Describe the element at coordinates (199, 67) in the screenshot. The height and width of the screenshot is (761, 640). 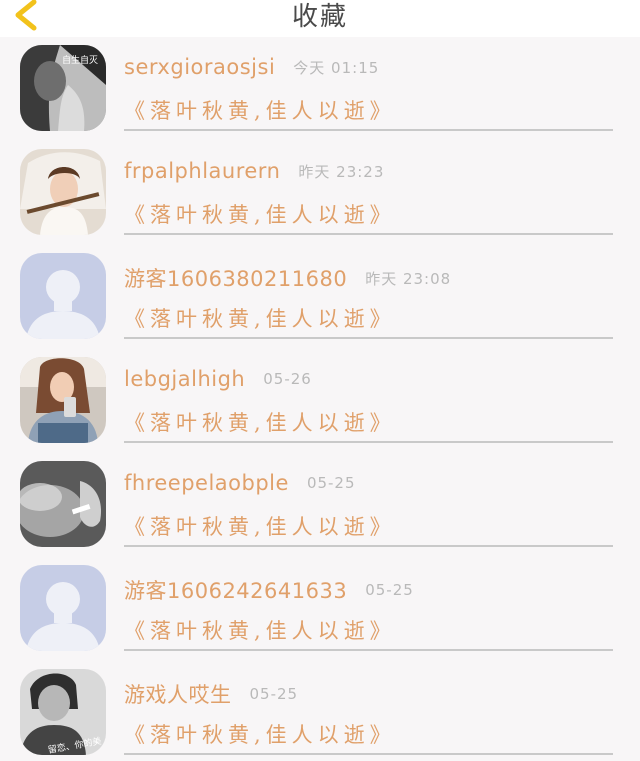
I see `username: serxgioraosjsi` at that location.